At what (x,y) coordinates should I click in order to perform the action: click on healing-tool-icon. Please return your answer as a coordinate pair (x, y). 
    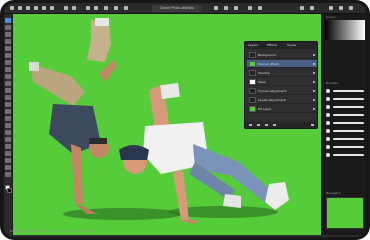
    Looking at the image, I should click on (8, 111).